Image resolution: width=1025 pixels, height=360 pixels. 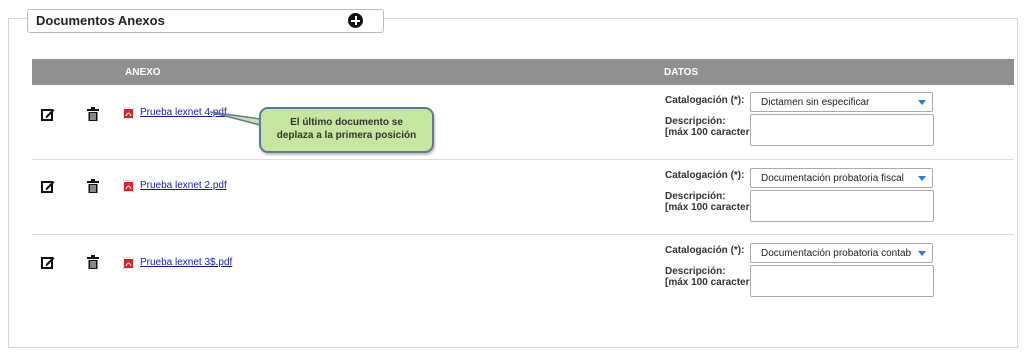 I want to click on catalogacion-select: Dictamen sin especificar, so click(x=841, y=102).